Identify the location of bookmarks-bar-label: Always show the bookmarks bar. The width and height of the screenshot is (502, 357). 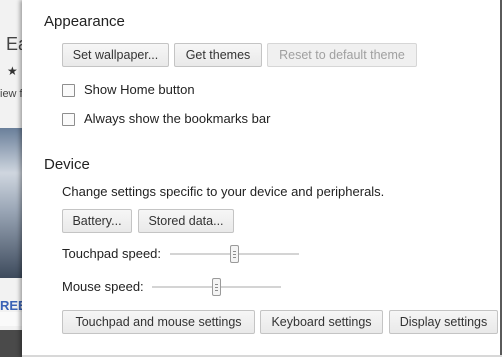
(177, 118).